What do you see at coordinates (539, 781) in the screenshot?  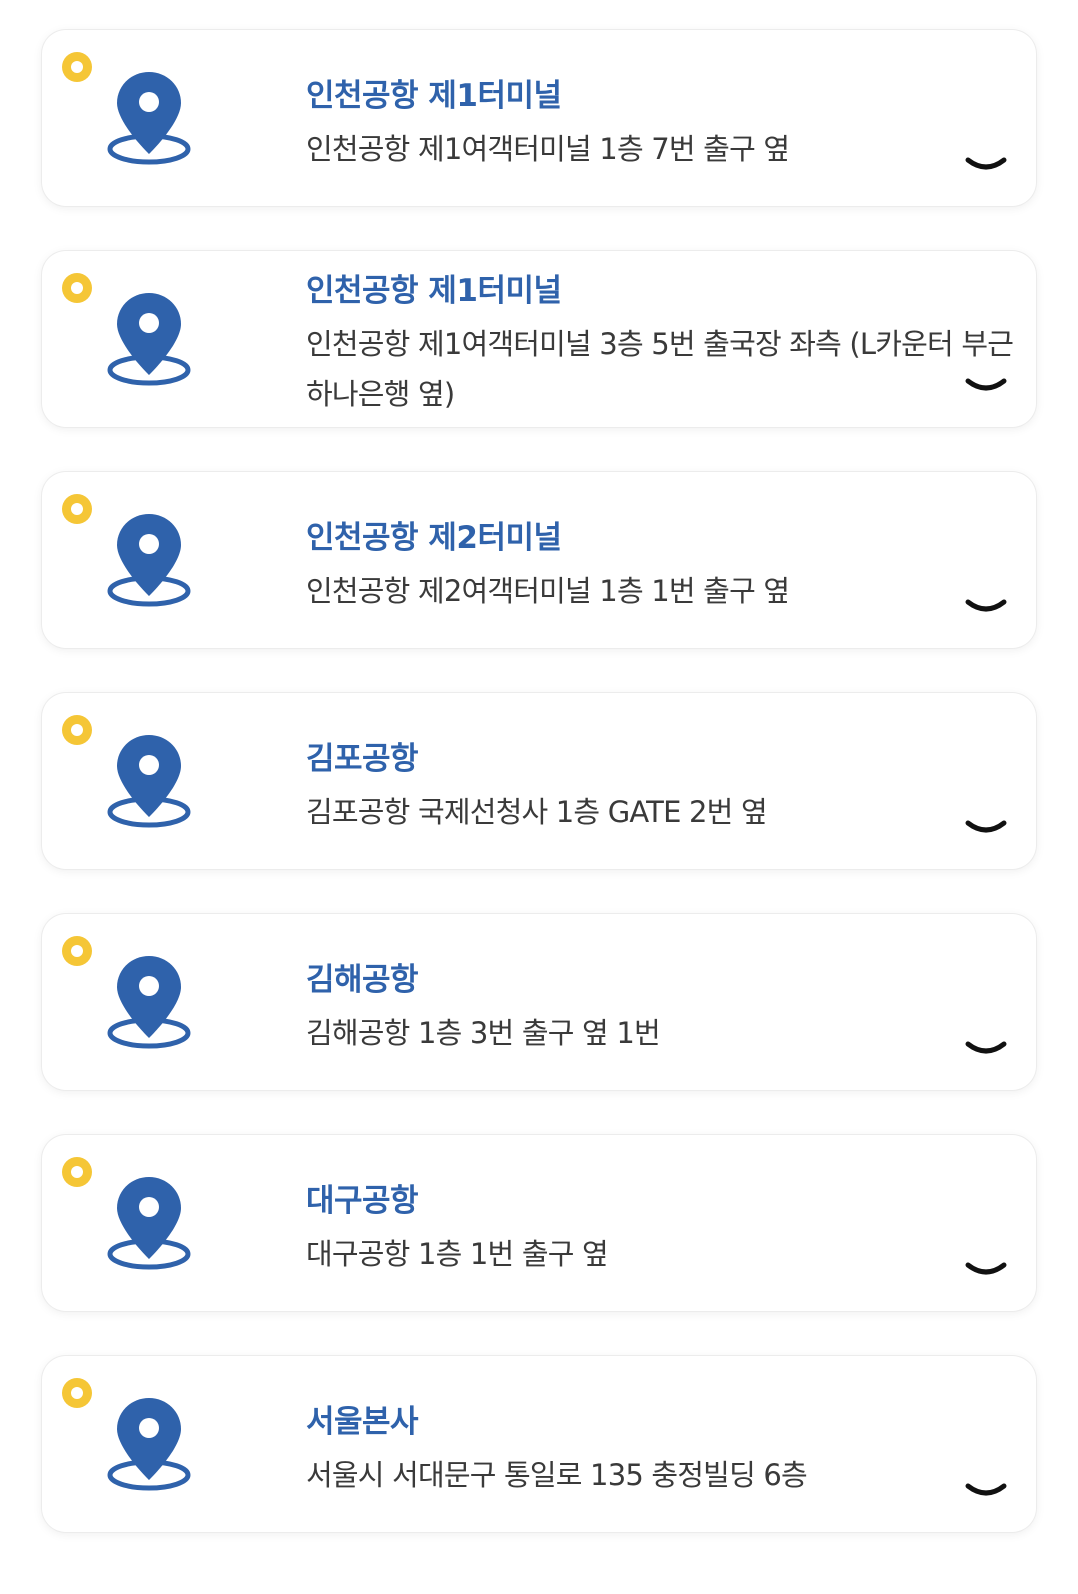 I see `location-card: 김포공항 김포공항 국제선청사 1층 GATE 2번 옆` at bounding box center [539, 781].